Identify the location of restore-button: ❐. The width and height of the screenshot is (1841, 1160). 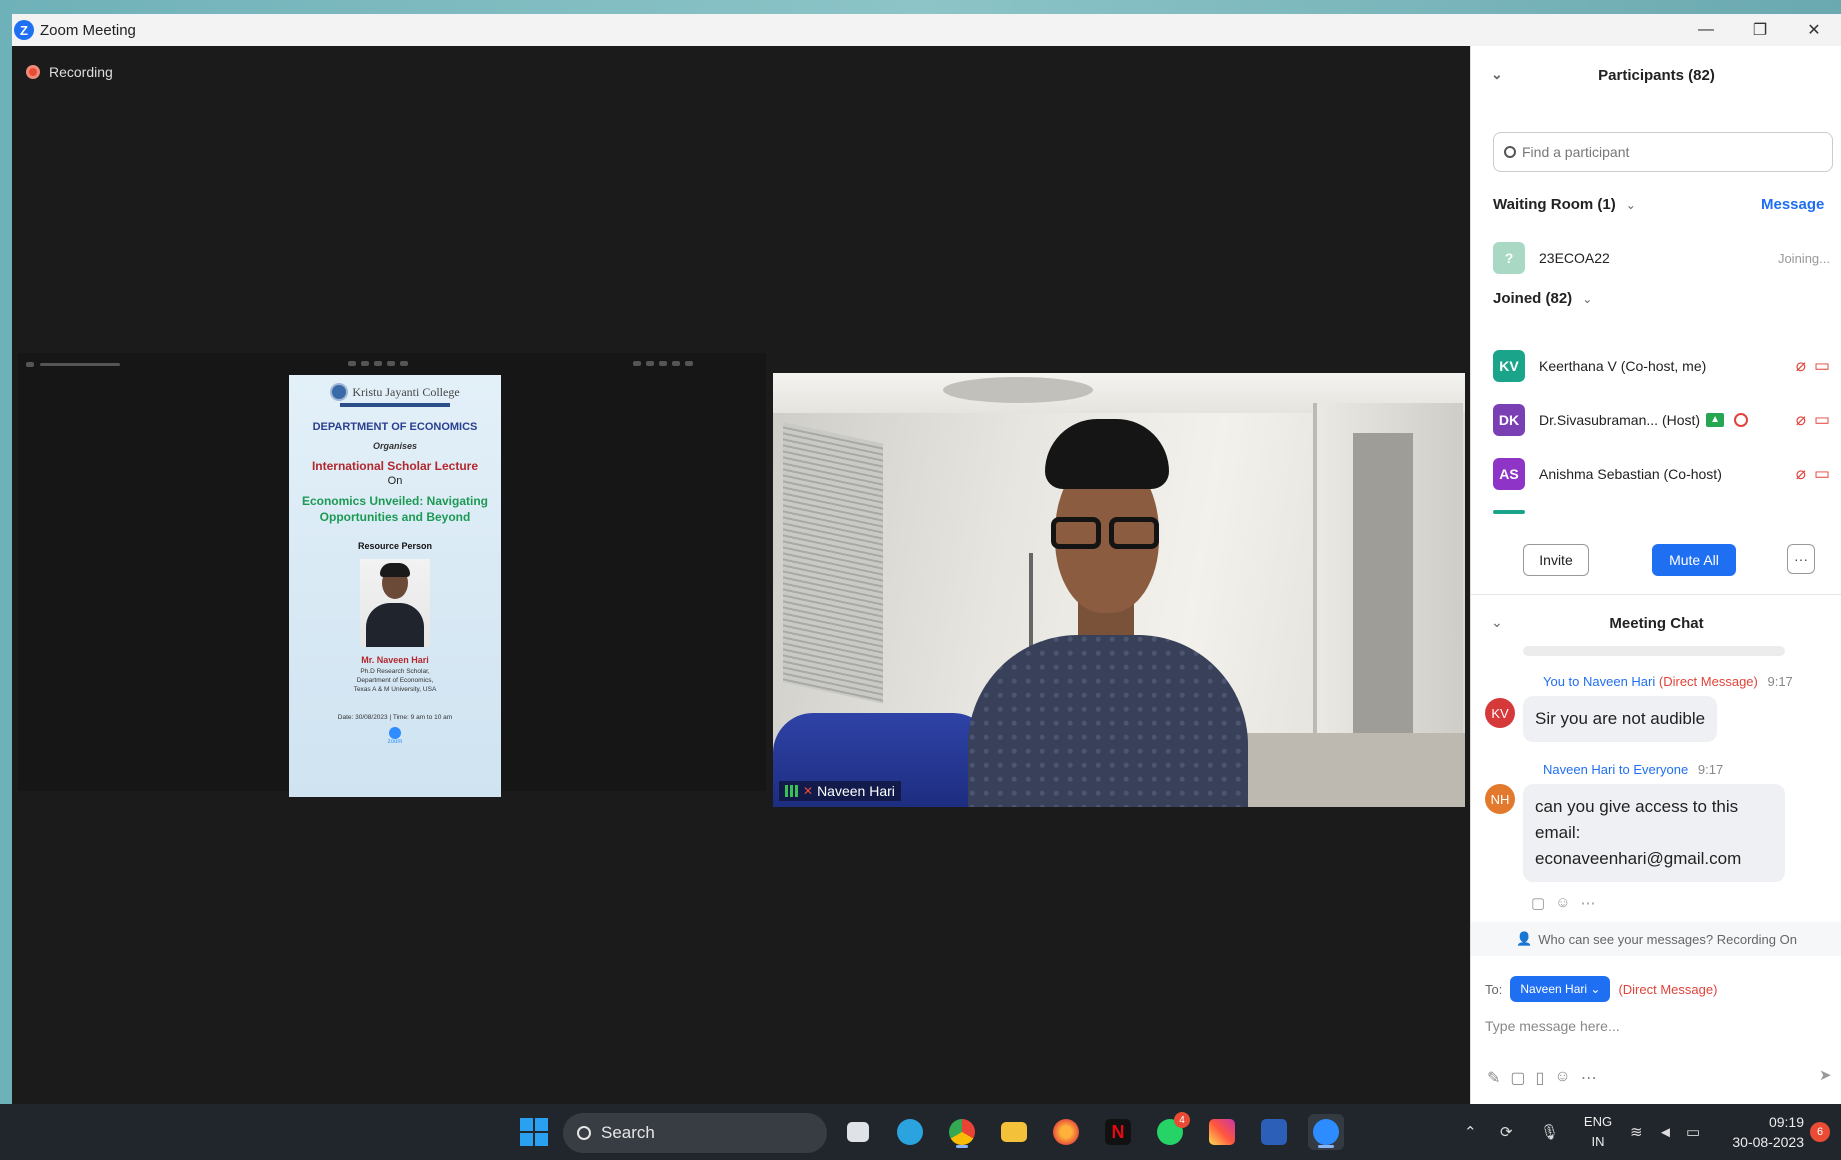
(1760, 30).